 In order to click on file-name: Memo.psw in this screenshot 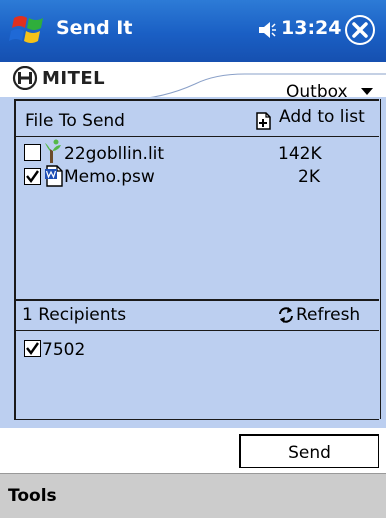, I will do `click(109, 177)`.